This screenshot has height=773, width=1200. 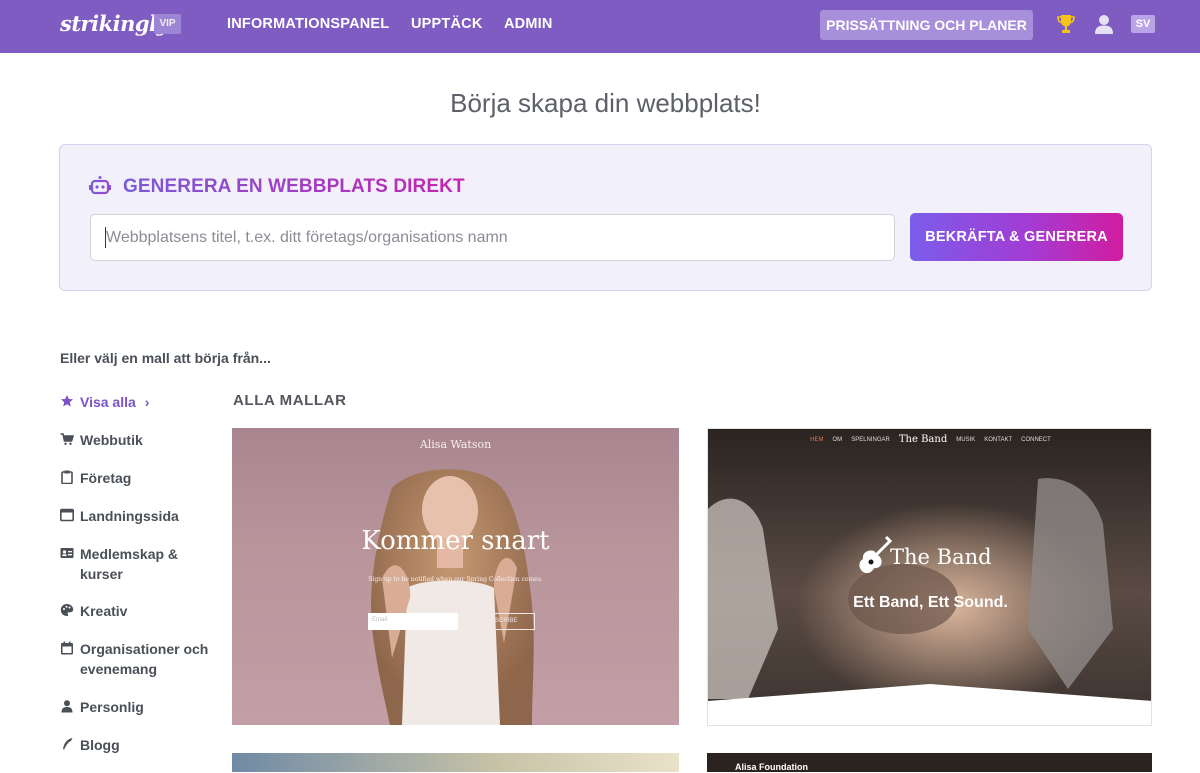 I want to click on star-icon, so click(x=67, y=401).